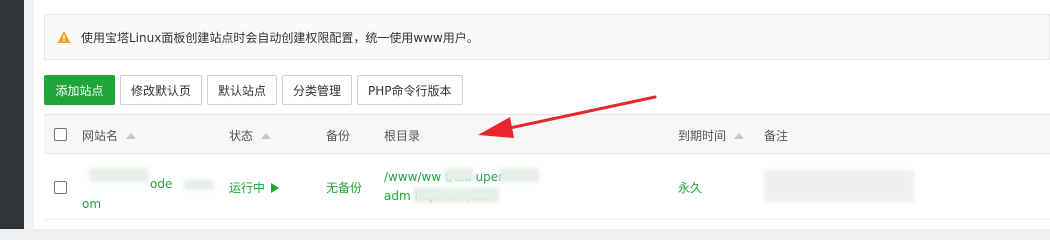 The image size is (1050, 240). Describe the element at coordinates (776, 136) in the screenshot. I see `column-remark-label: 备注` at that location.